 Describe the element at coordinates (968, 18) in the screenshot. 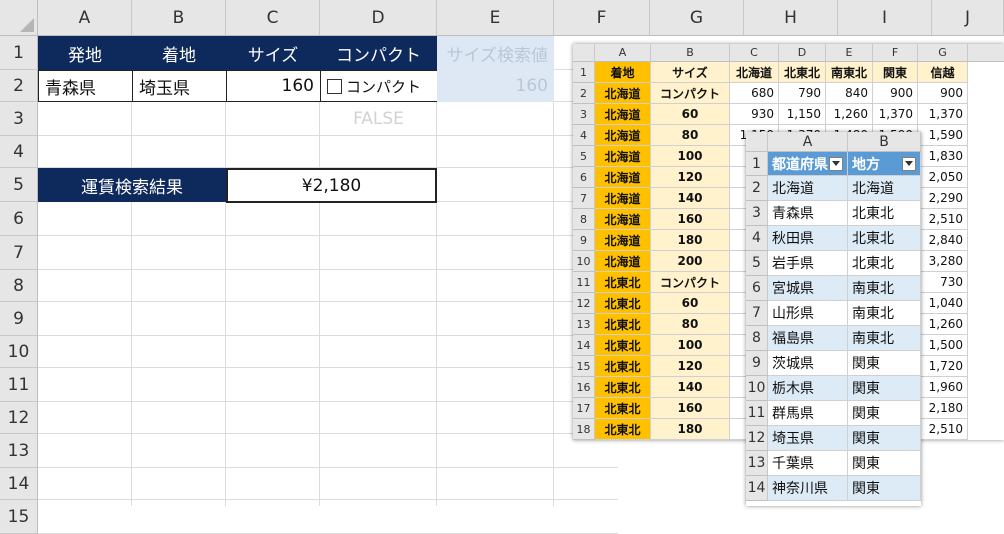

I see `column-header-j: J` at that location.